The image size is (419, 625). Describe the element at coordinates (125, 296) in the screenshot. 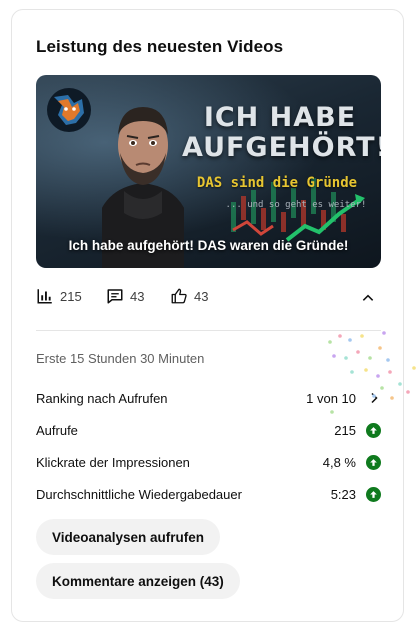

I see `comments-stat: 43` at that location.